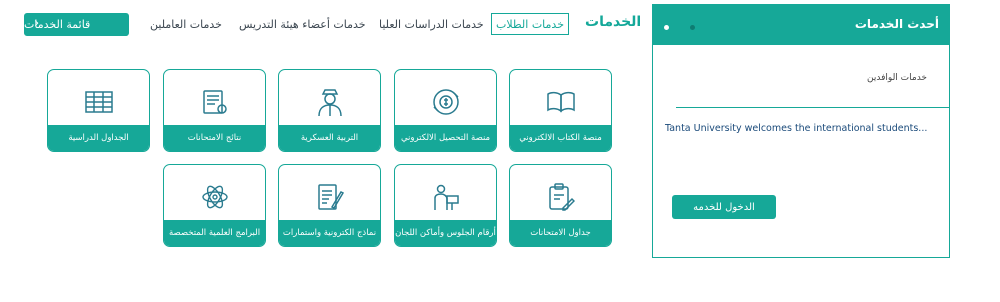  Describe the element at coordinates (329, 138) in the screenshot. I see `card-label: التربية العسكرية` at that location.